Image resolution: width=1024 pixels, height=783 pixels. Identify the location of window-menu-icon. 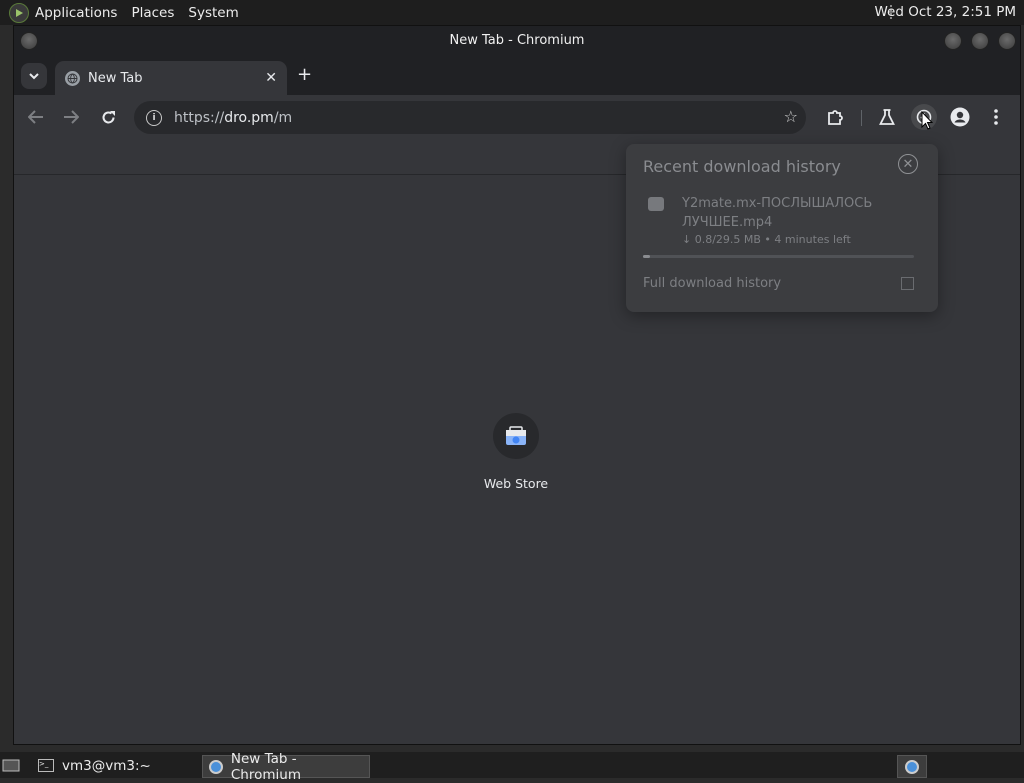
(29, 41).